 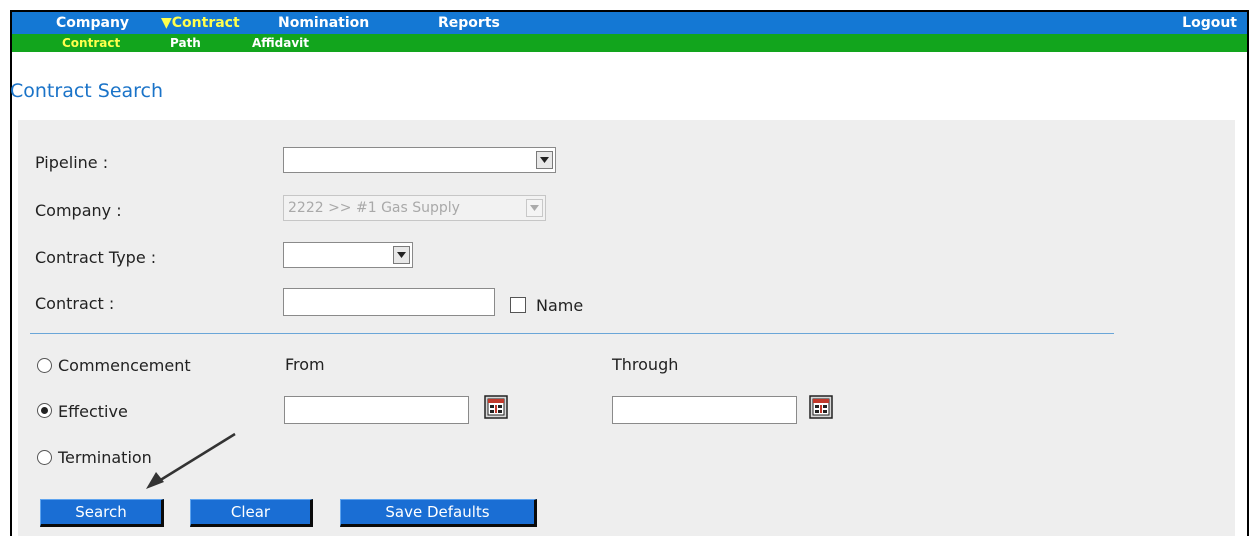 What do you see at coordinates (560, 305) in the screenshot?
I see `name-checkbox-label: Name` at bounding box center [560, 305].